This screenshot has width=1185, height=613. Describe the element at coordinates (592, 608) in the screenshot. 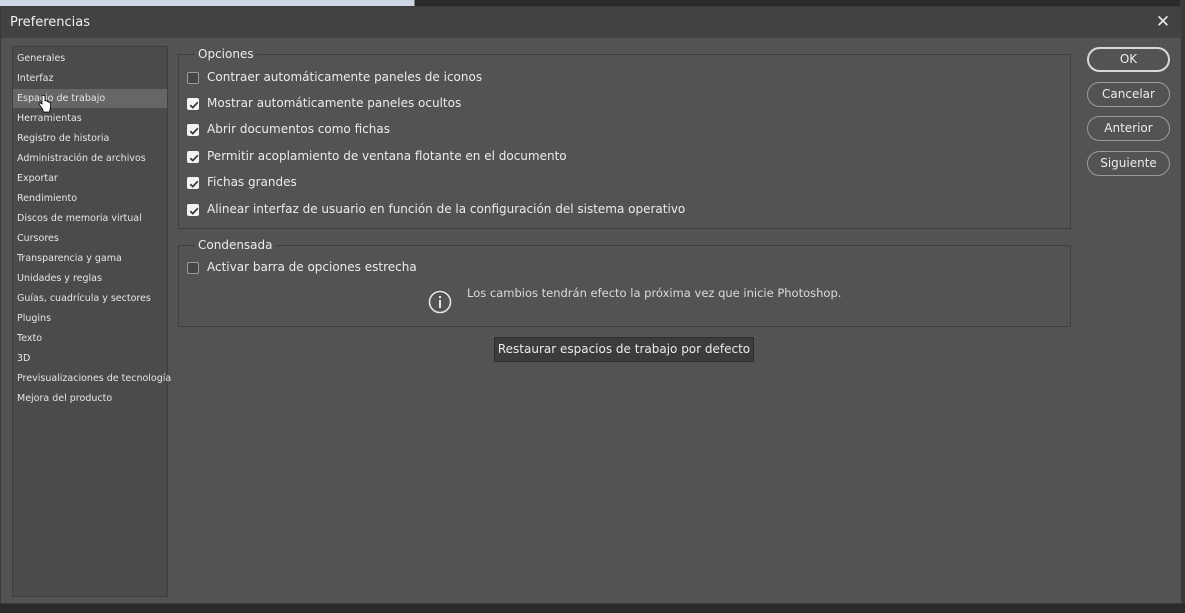

I see `background-desktop-bottom` at that location.